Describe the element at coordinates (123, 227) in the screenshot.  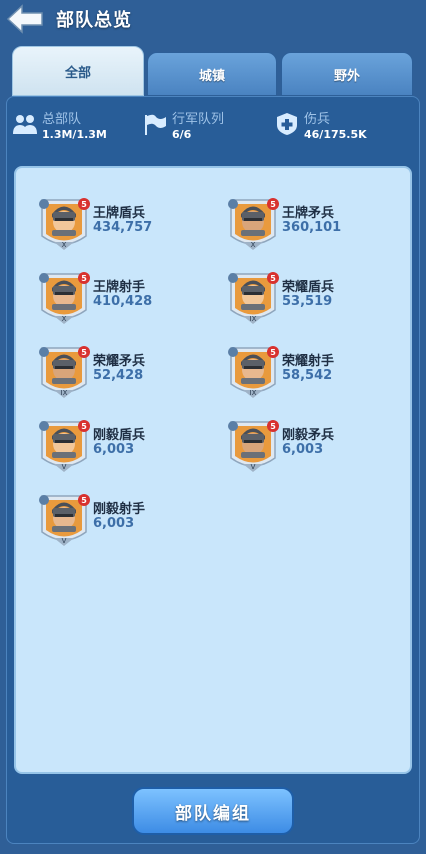
I see `unit-count: 434,757` at that location.